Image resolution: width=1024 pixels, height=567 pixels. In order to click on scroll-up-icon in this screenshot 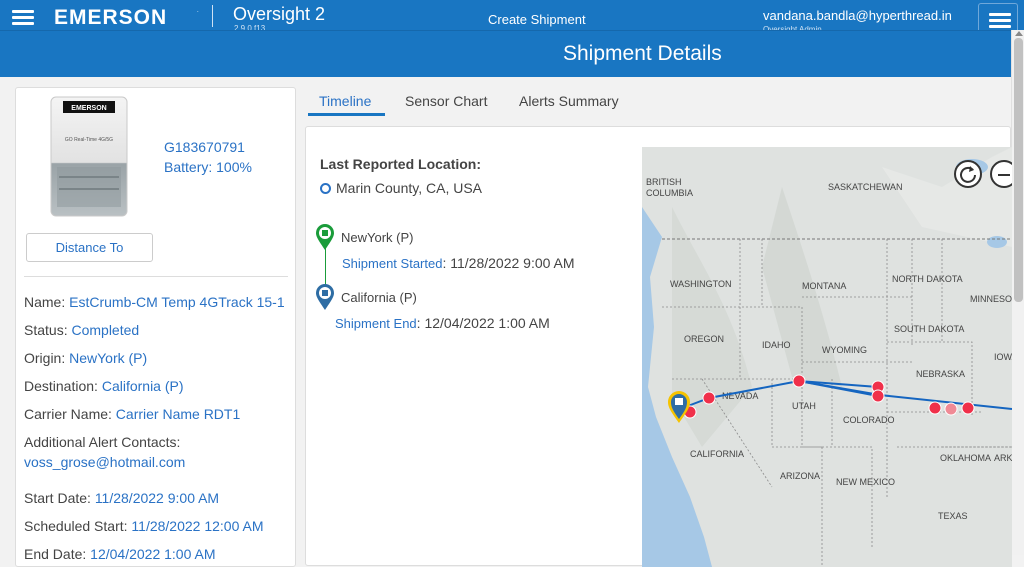, I will do `click(1019, 33)`.